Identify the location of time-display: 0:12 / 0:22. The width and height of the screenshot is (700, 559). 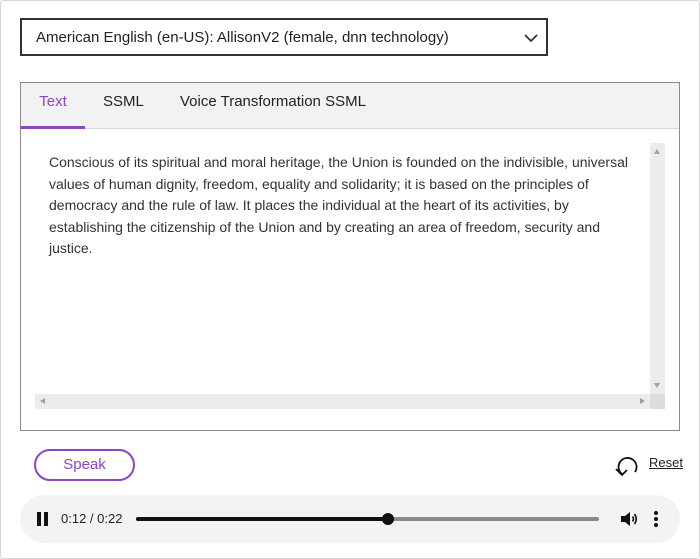
(92, 518).